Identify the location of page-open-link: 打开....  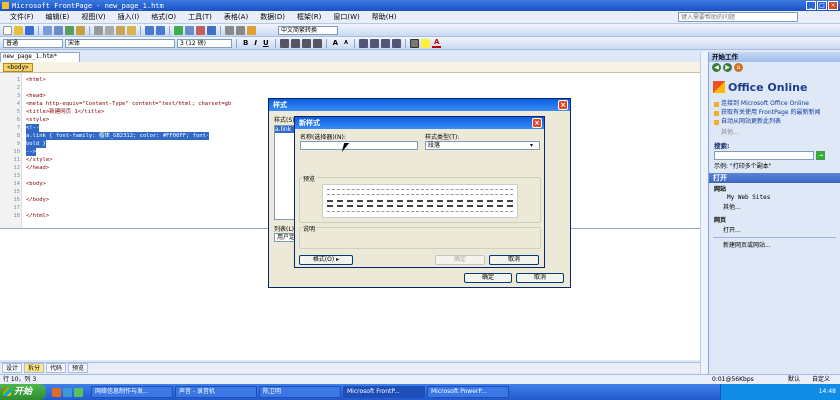
(779, 229).